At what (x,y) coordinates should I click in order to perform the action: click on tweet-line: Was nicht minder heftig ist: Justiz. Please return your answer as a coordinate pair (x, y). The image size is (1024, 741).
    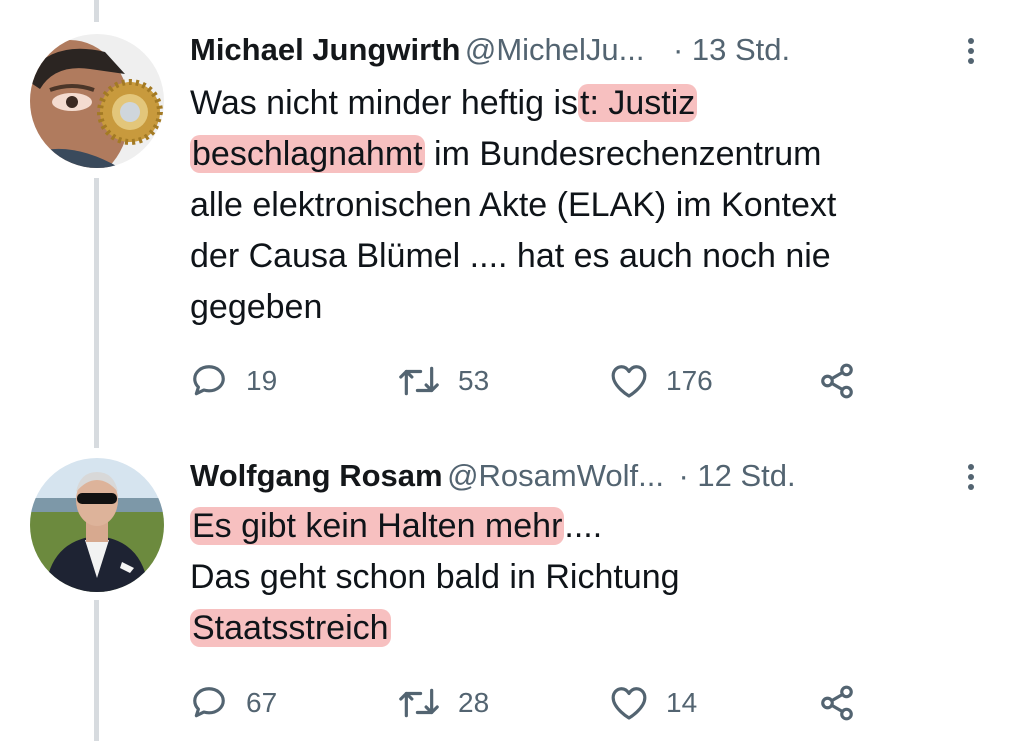
    Looking at the image, I should click on (444, 103).